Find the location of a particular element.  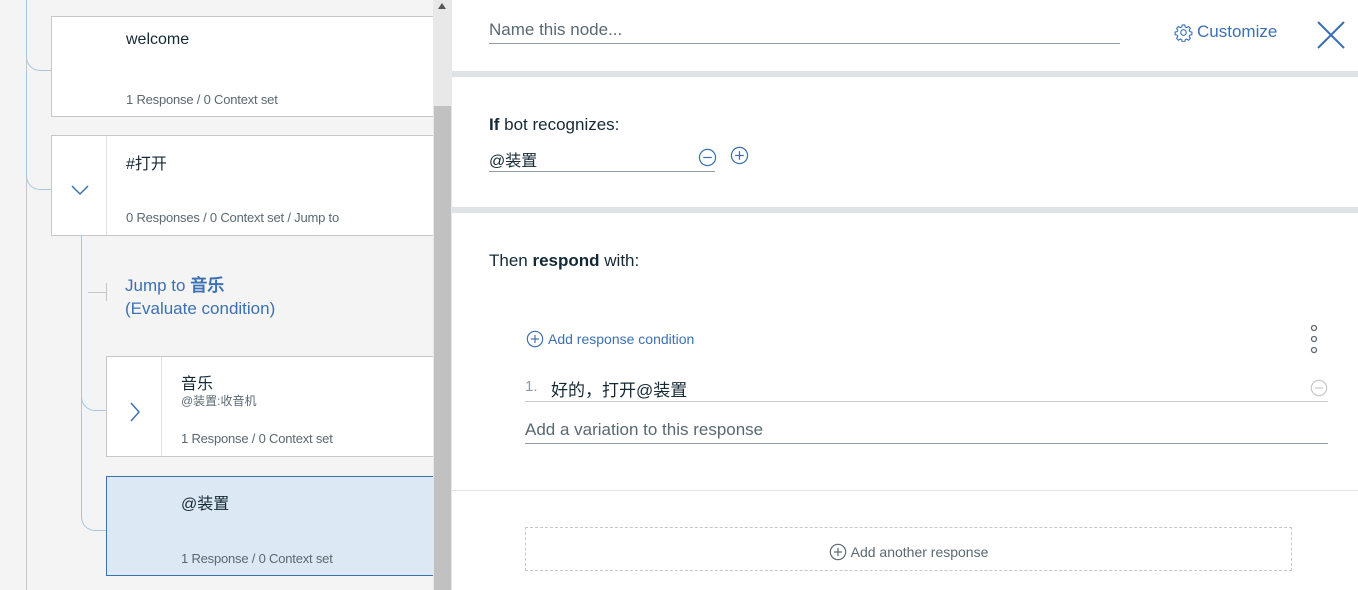

chevron-down-icon is located at coordinates (80, 190).